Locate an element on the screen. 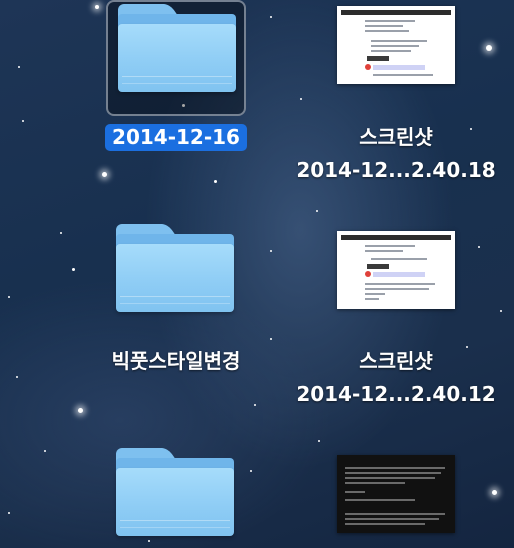  desktop-folder-bigfoot is located at coordinates (176, 280).